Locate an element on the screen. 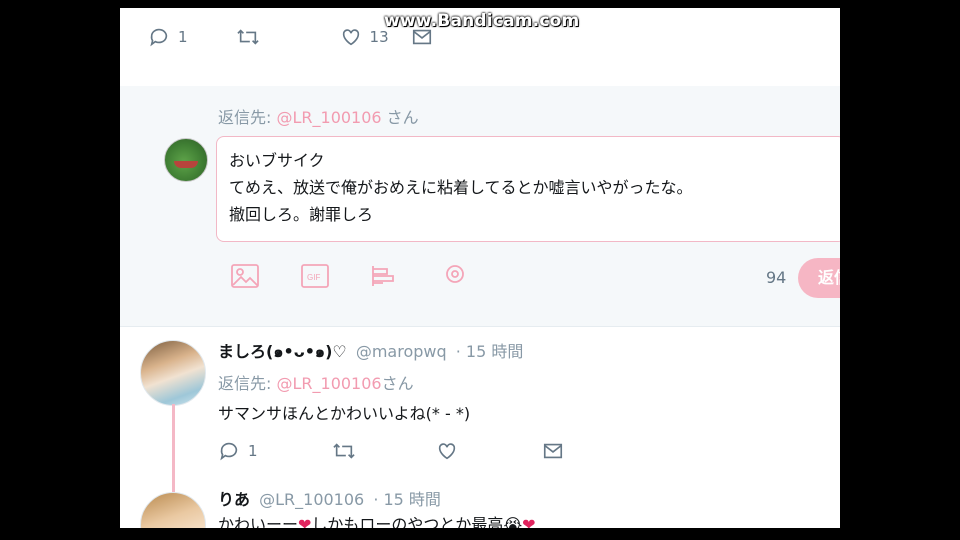 The width and height of the screenshot is (960, 540). dm-action is located at coordinates (553, 451).